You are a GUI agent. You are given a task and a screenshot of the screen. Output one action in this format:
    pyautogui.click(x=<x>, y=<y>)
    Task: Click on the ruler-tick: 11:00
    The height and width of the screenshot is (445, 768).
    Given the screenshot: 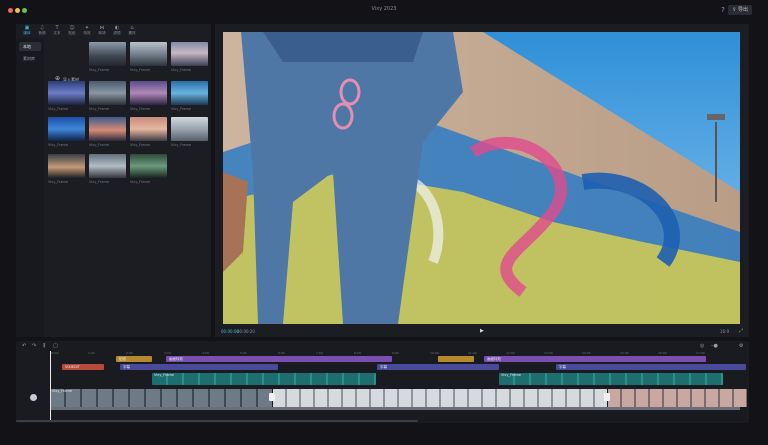 What is the action you would take?
    pyautogui.click(x=472, y=353)
    